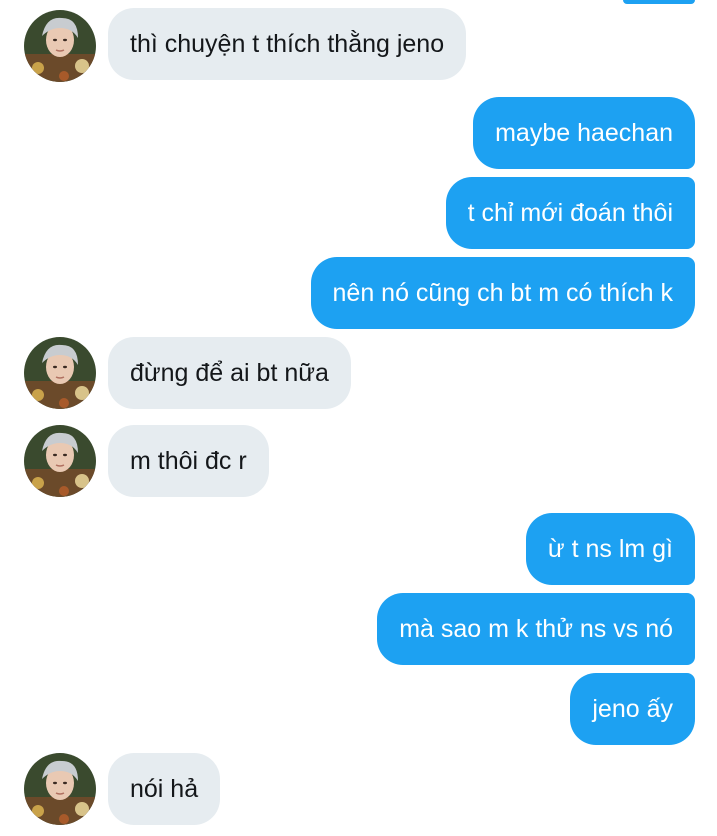 The width and height of the screenshot is (717, 836). I want to click on incoming-message: nói hả, so click(164, 789).